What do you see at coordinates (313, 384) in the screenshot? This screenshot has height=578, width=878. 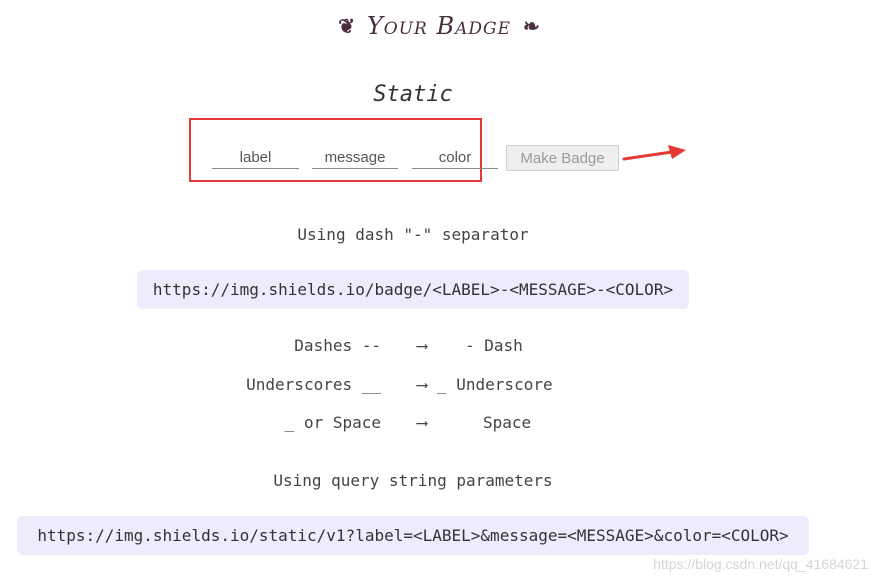 I see `escape-row-underscores-from: Underscores __` at bounding box center [313, 384].